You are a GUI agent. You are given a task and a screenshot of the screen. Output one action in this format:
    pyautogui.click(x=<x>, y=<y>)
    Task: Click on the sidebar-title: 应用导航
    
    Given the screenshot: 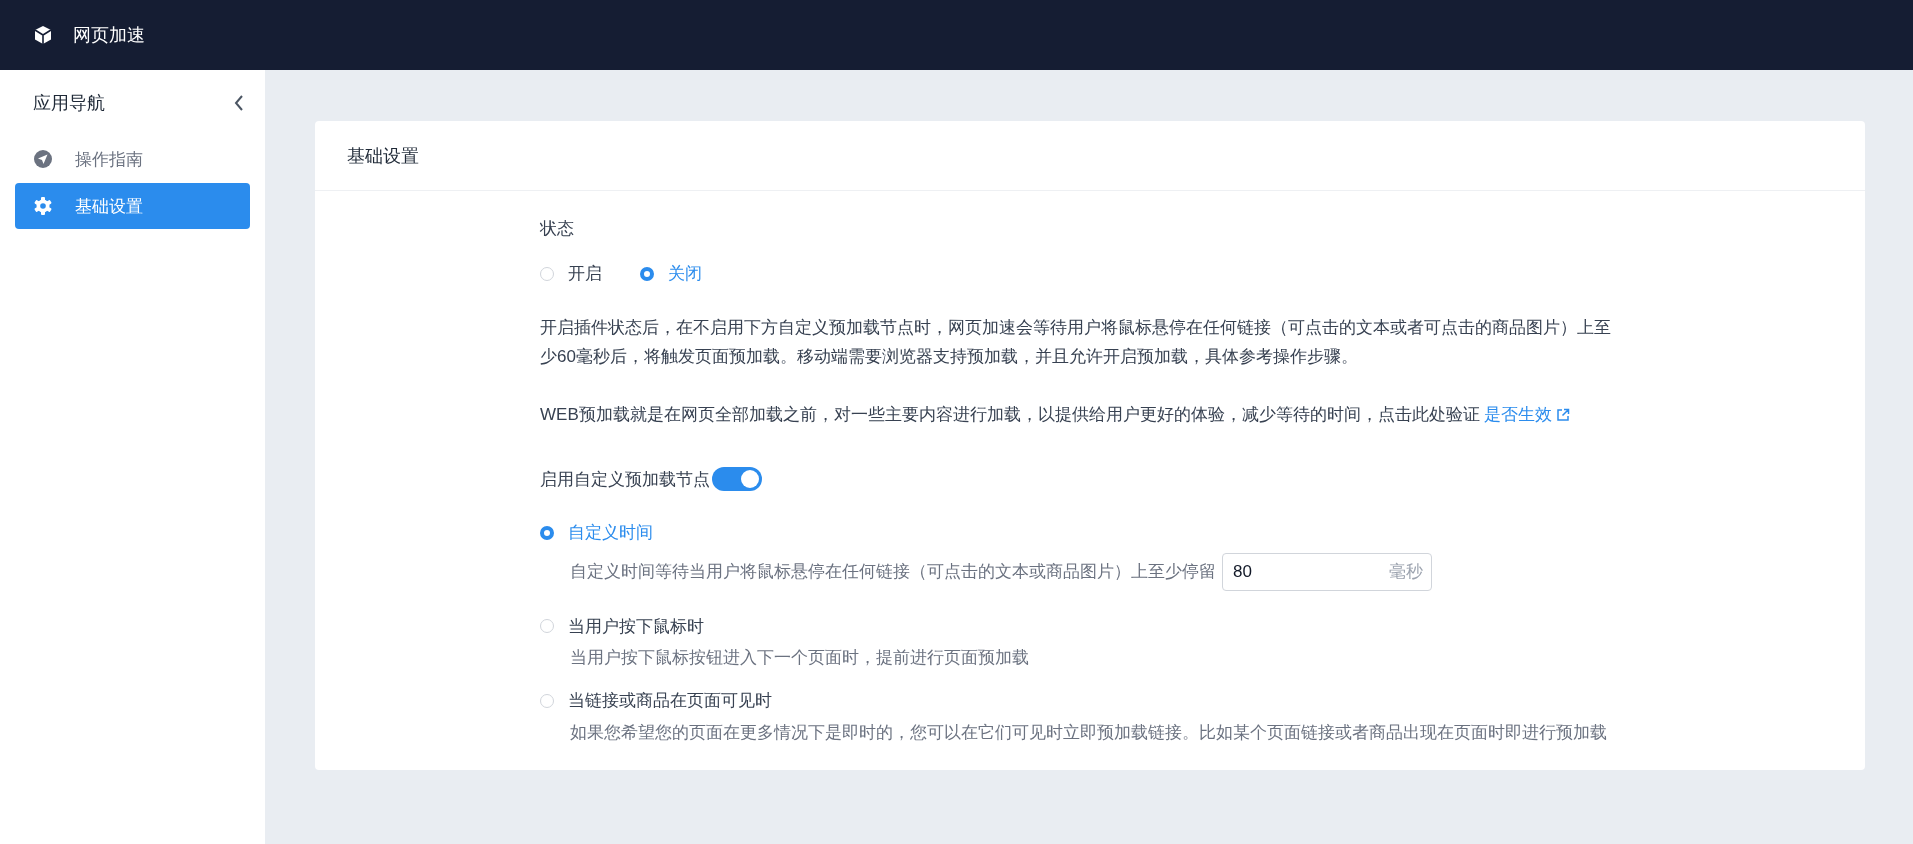 What is the action you would take?
    pyautogui.click(x=69, y=103)
    